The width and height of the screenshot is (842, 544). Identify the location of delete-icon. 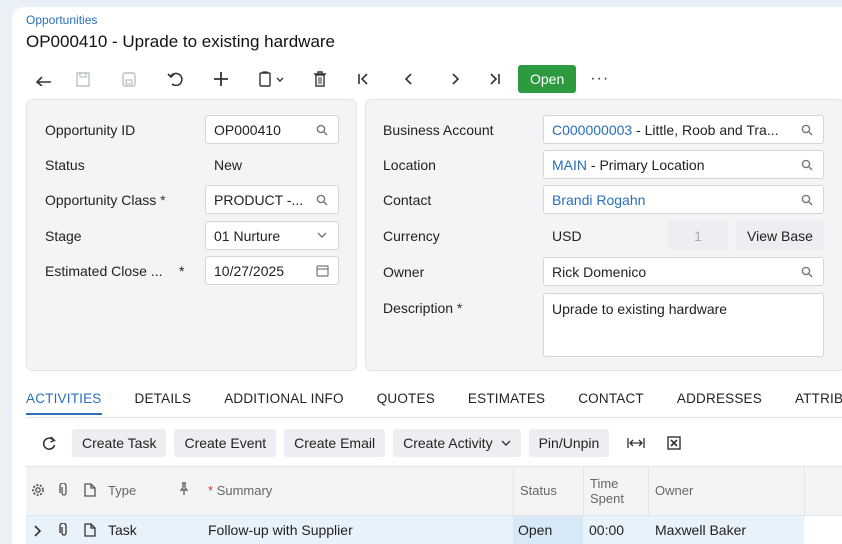
(320, 79).